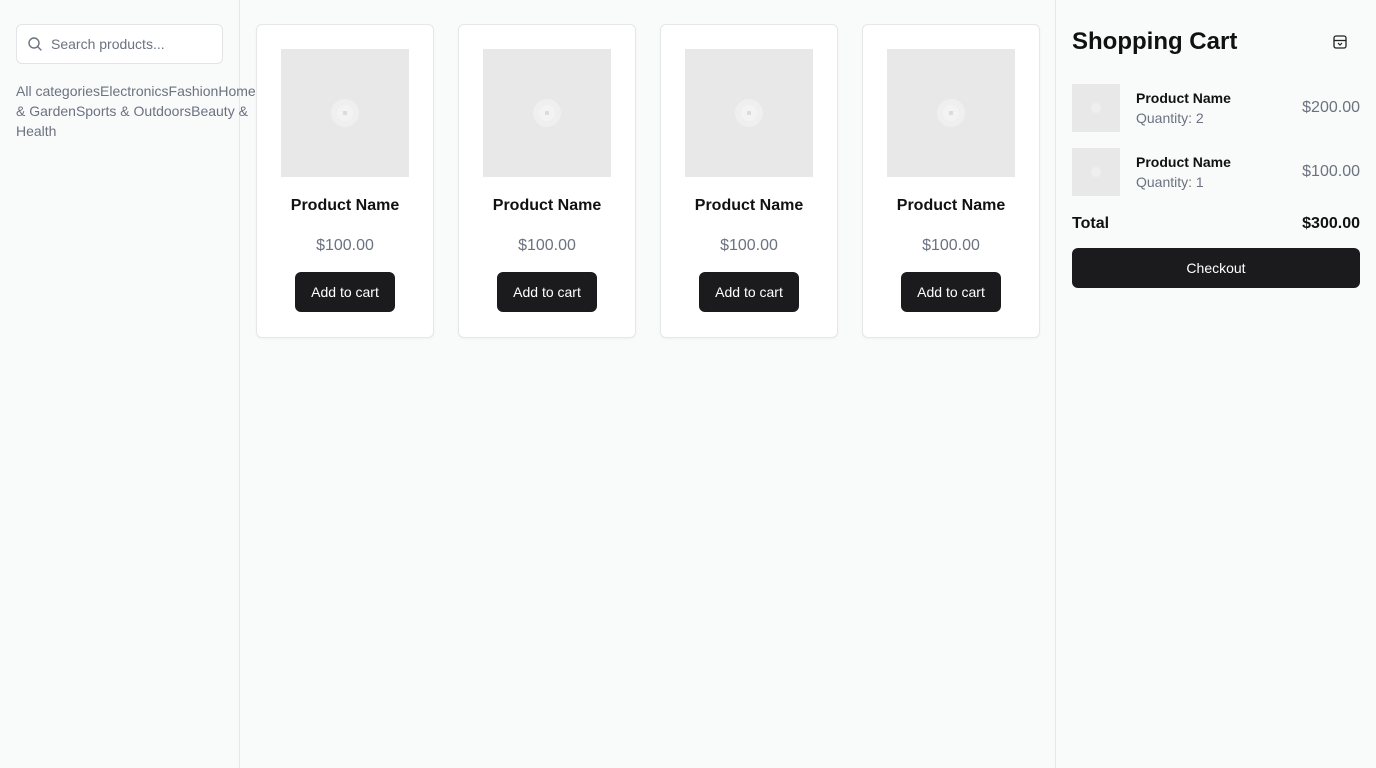  I want to click on cart-item-price: $200.00, so click(1331, 107).